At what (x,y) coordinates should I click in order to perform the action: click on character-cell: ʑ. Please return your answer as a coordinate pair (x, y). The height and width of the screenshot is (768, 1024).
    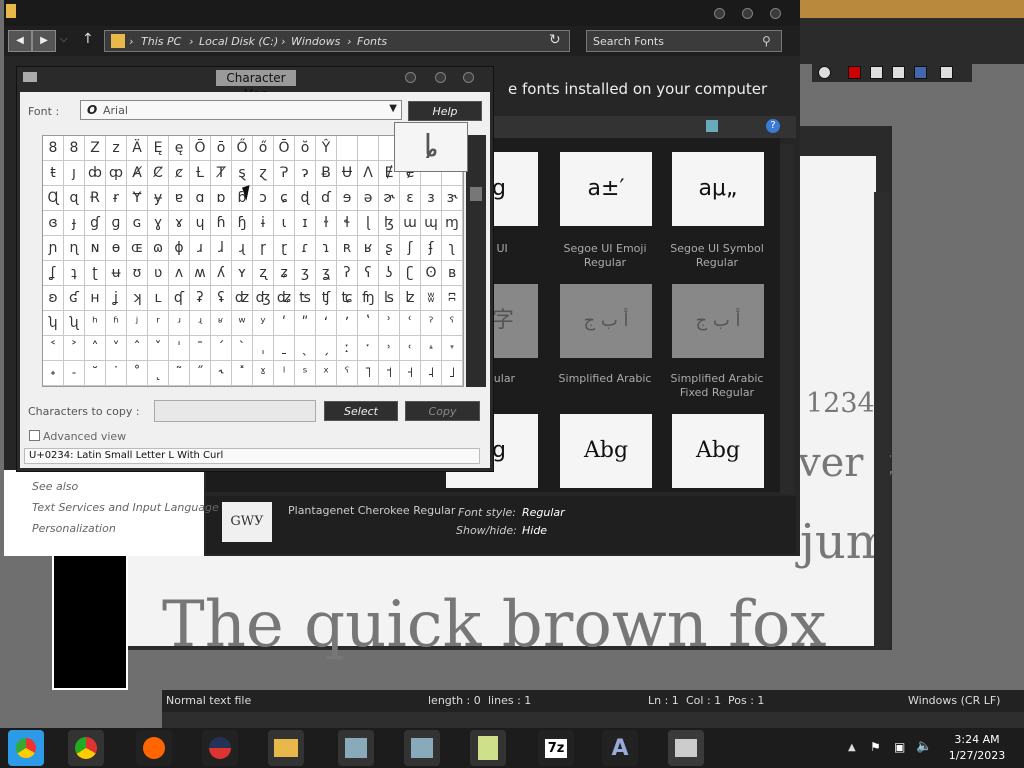
    Looking at the image, I should click on (284, 273).